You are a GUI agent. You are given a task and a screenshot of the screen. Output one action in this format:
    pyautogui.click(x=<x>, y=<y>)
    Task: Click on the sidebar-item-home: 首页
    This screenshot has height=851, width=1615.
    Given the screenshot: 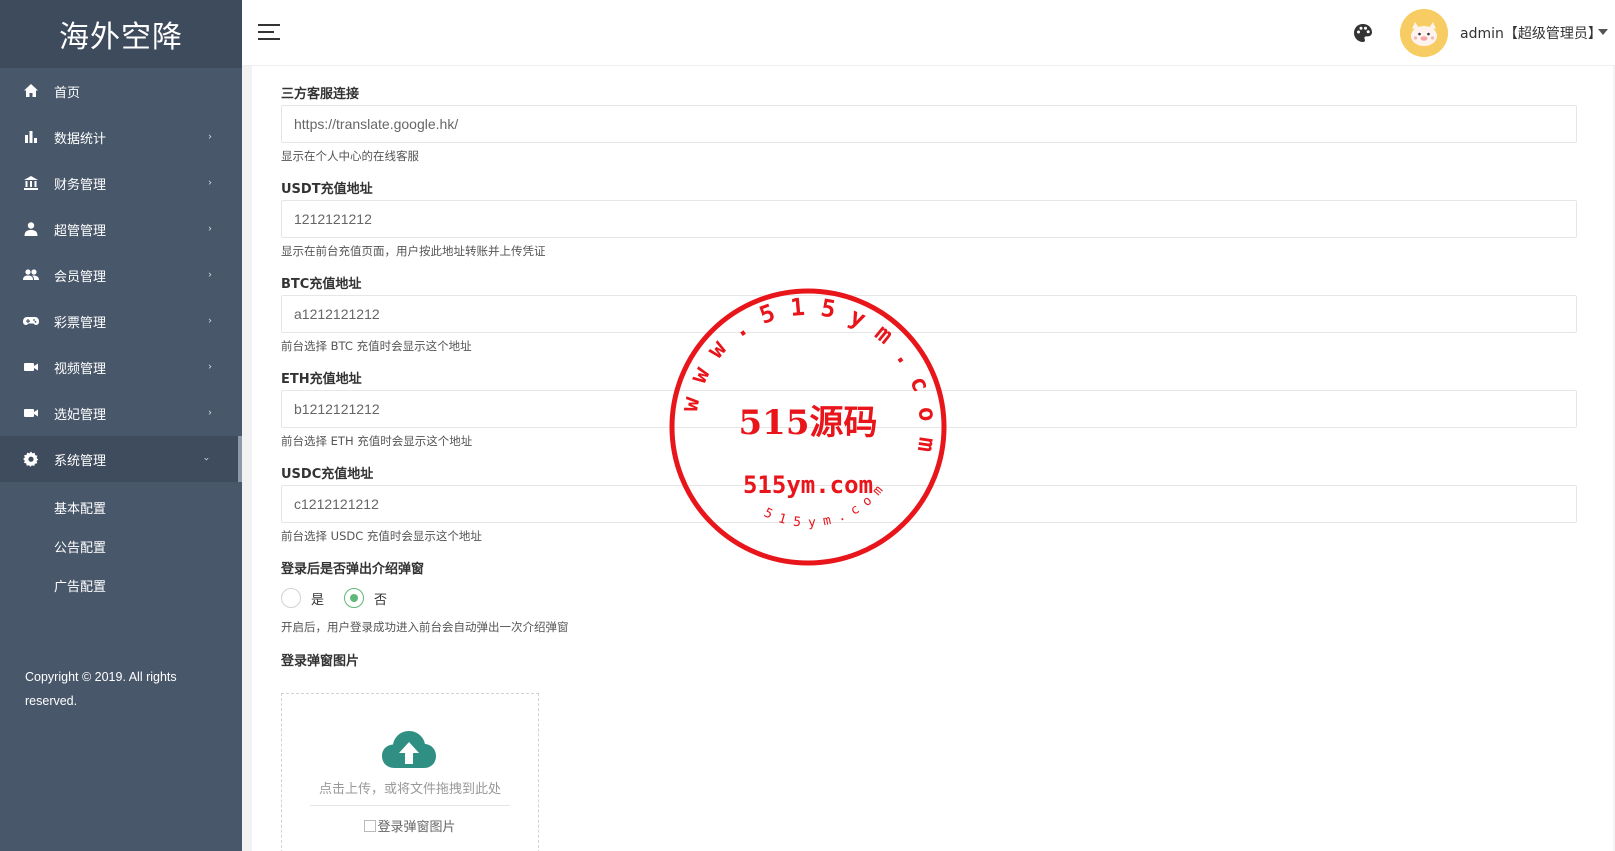 What is the action you would take?
    pyautogui.click(x=121, y=91)
    